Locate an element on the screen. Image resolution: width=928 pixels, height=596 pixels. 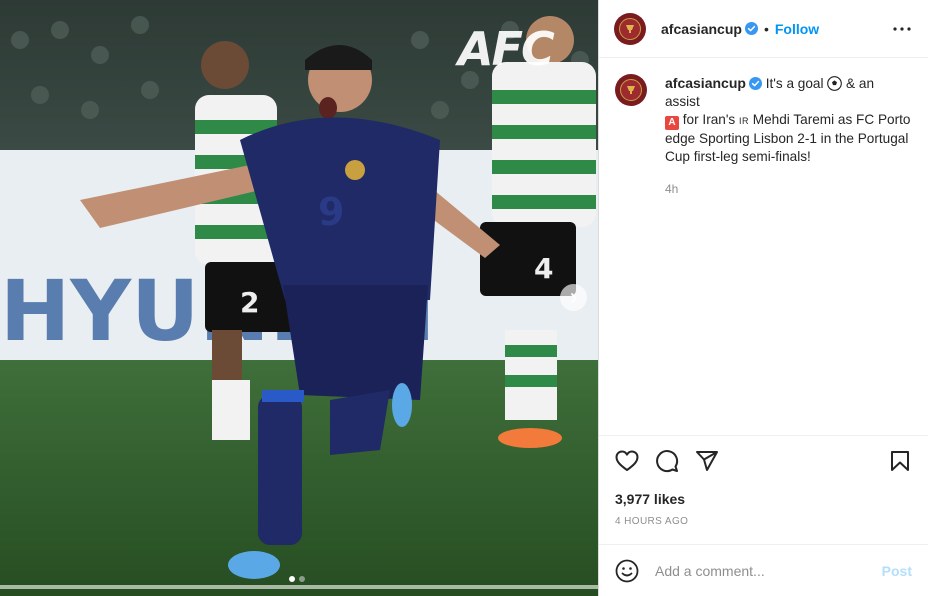
caption-avatar is located at coordinates (631, 90).